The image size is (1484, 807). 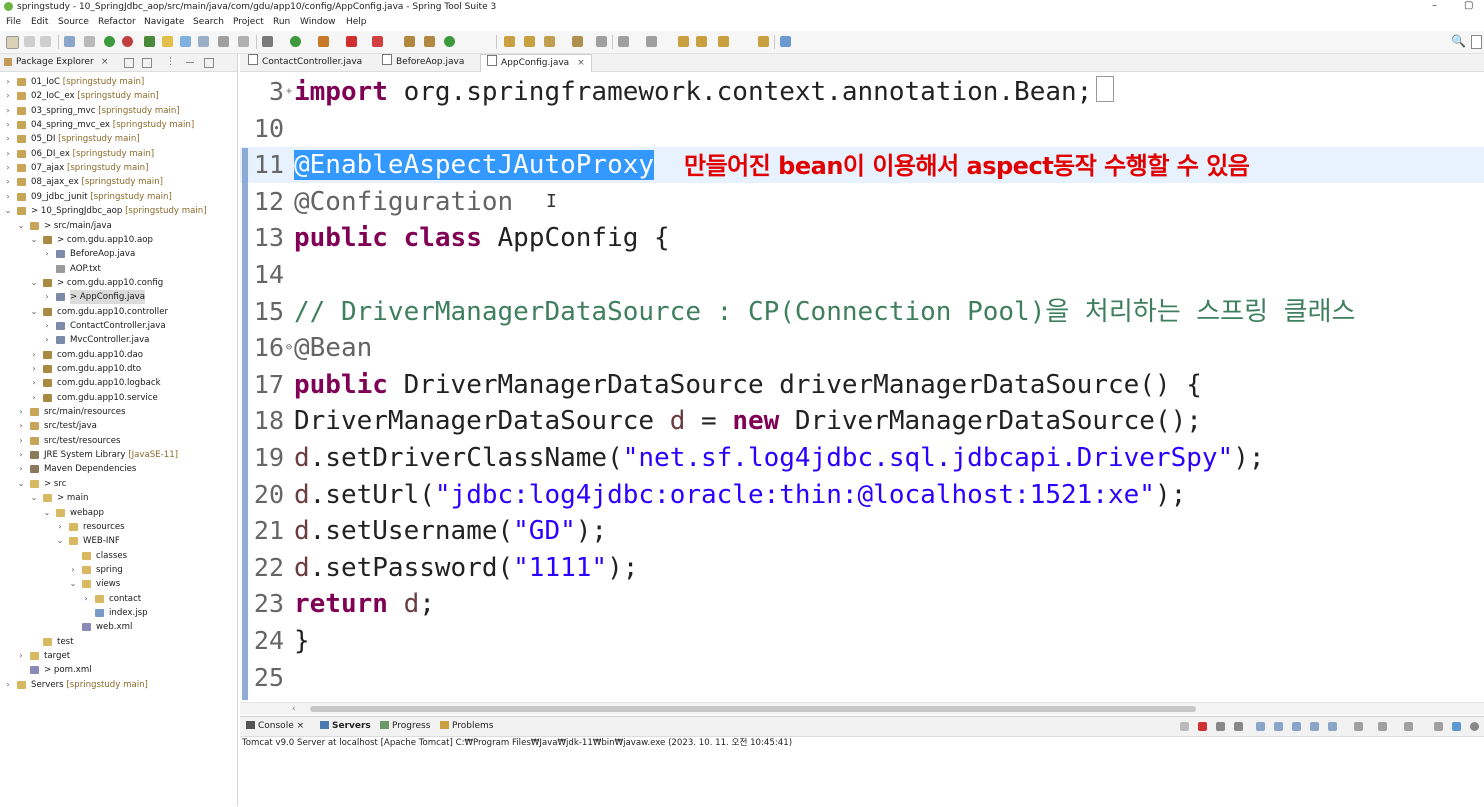 What do you see at coordinates (1238, 726) in the screenshot?
I see `remove-all-icon` at bounding box center [1238, 726].